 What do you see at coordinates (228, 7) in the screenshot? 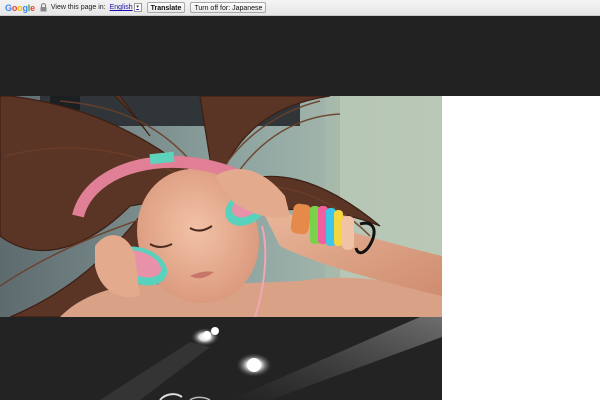
I see `turn-off-button: Turn off for: Japanese` at bounding box center [228, 7].